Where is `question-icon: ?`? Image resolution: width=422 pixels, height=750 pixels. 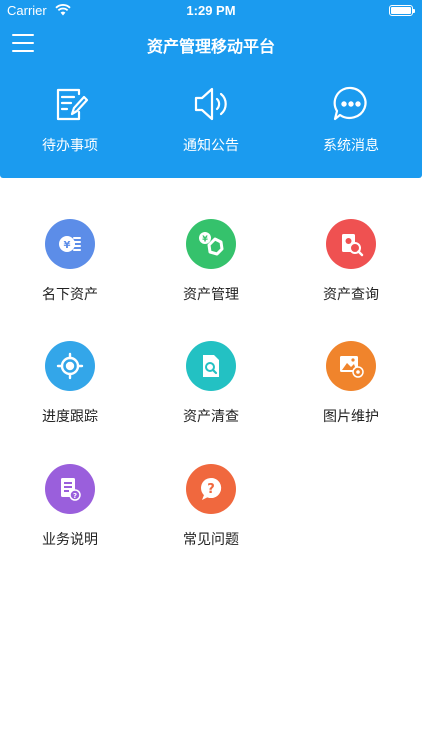 question-icon: ? is located at coordinates (211, 489).